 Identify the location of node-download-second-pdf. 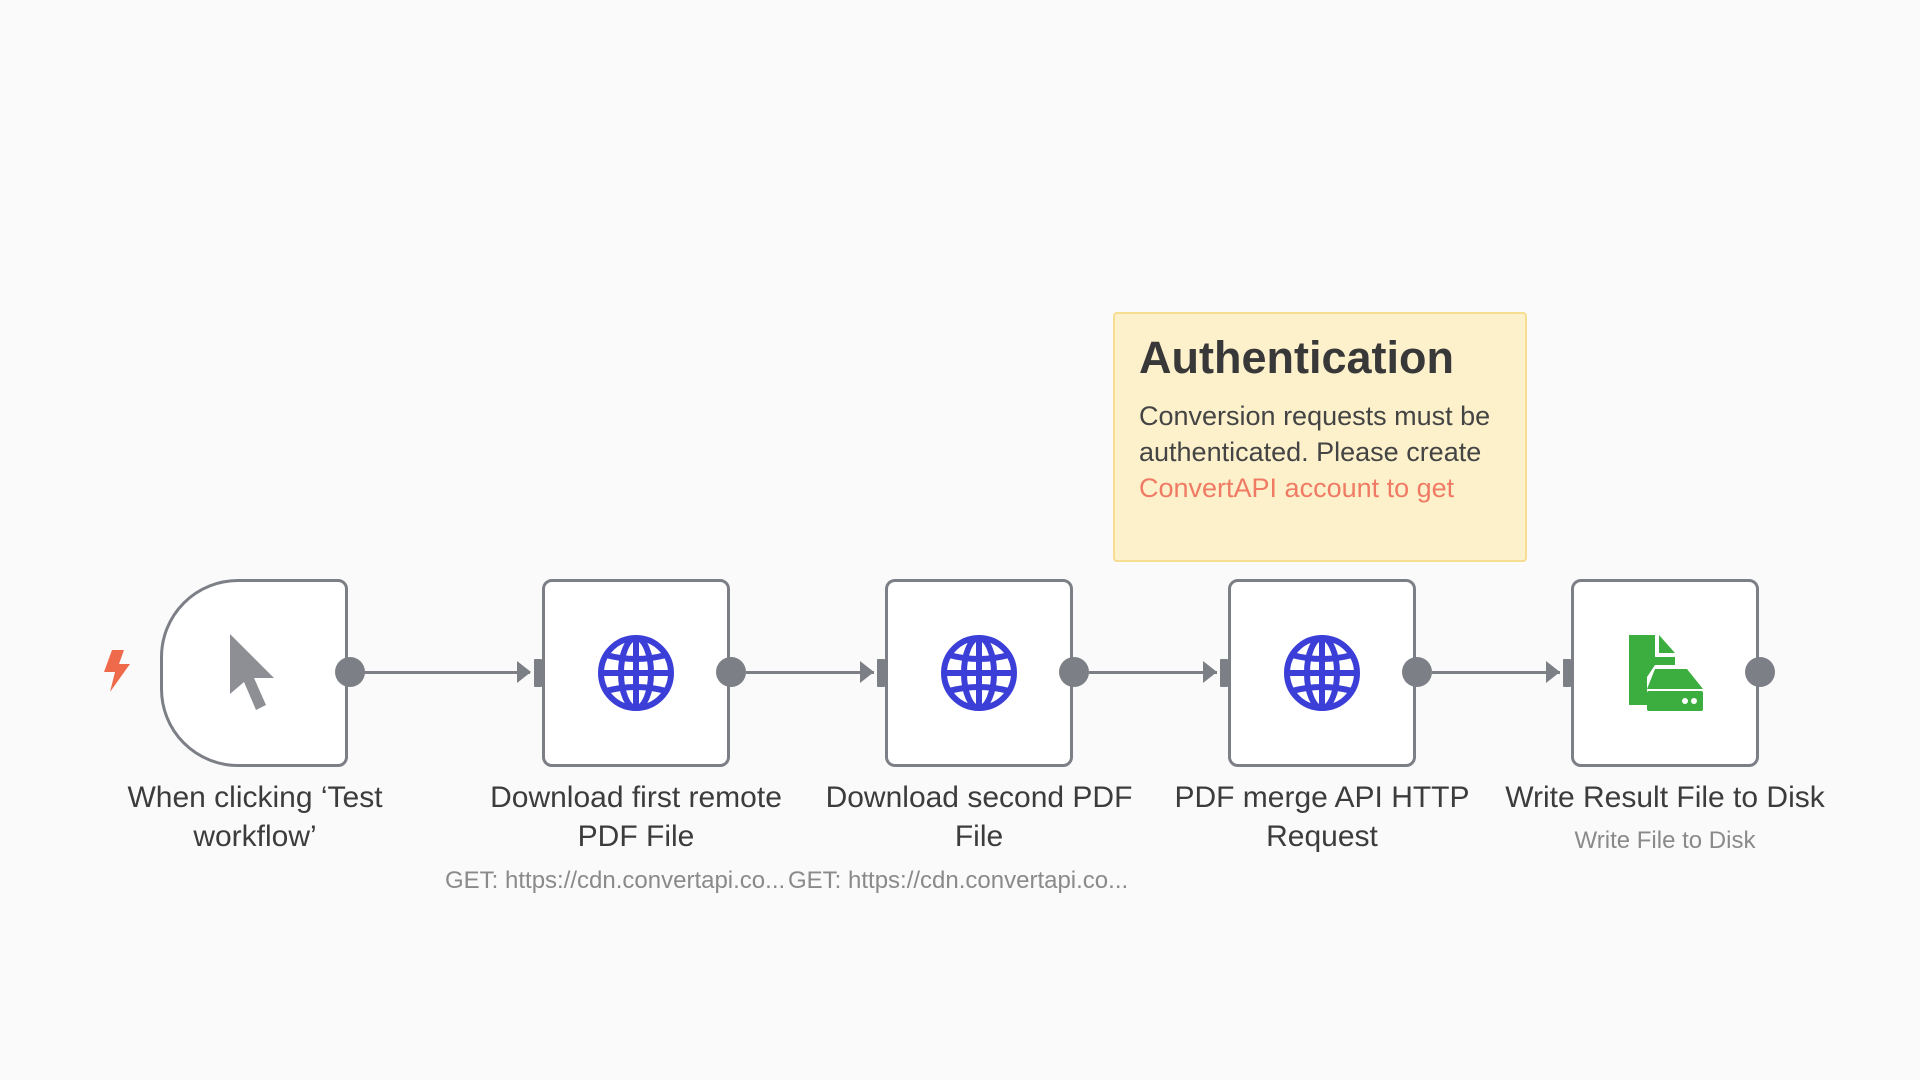
(979, 673).